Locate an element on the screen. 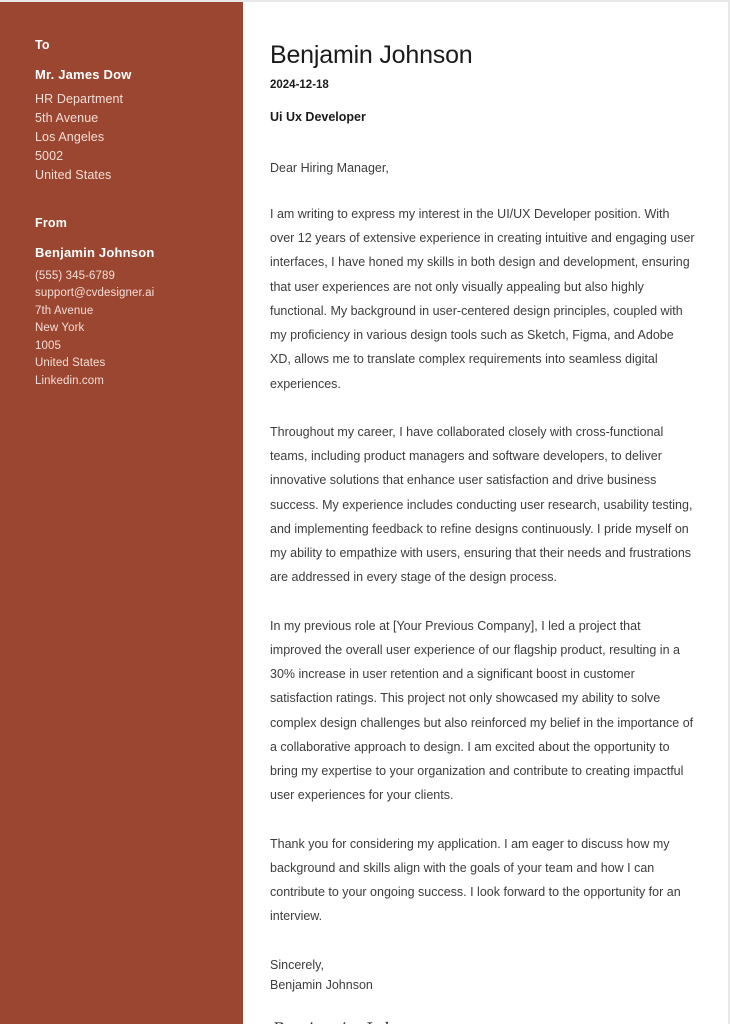 The width and height of the screenshot is (730, 1024). recipient-line: HR Department is located at coordinates (79, 98).